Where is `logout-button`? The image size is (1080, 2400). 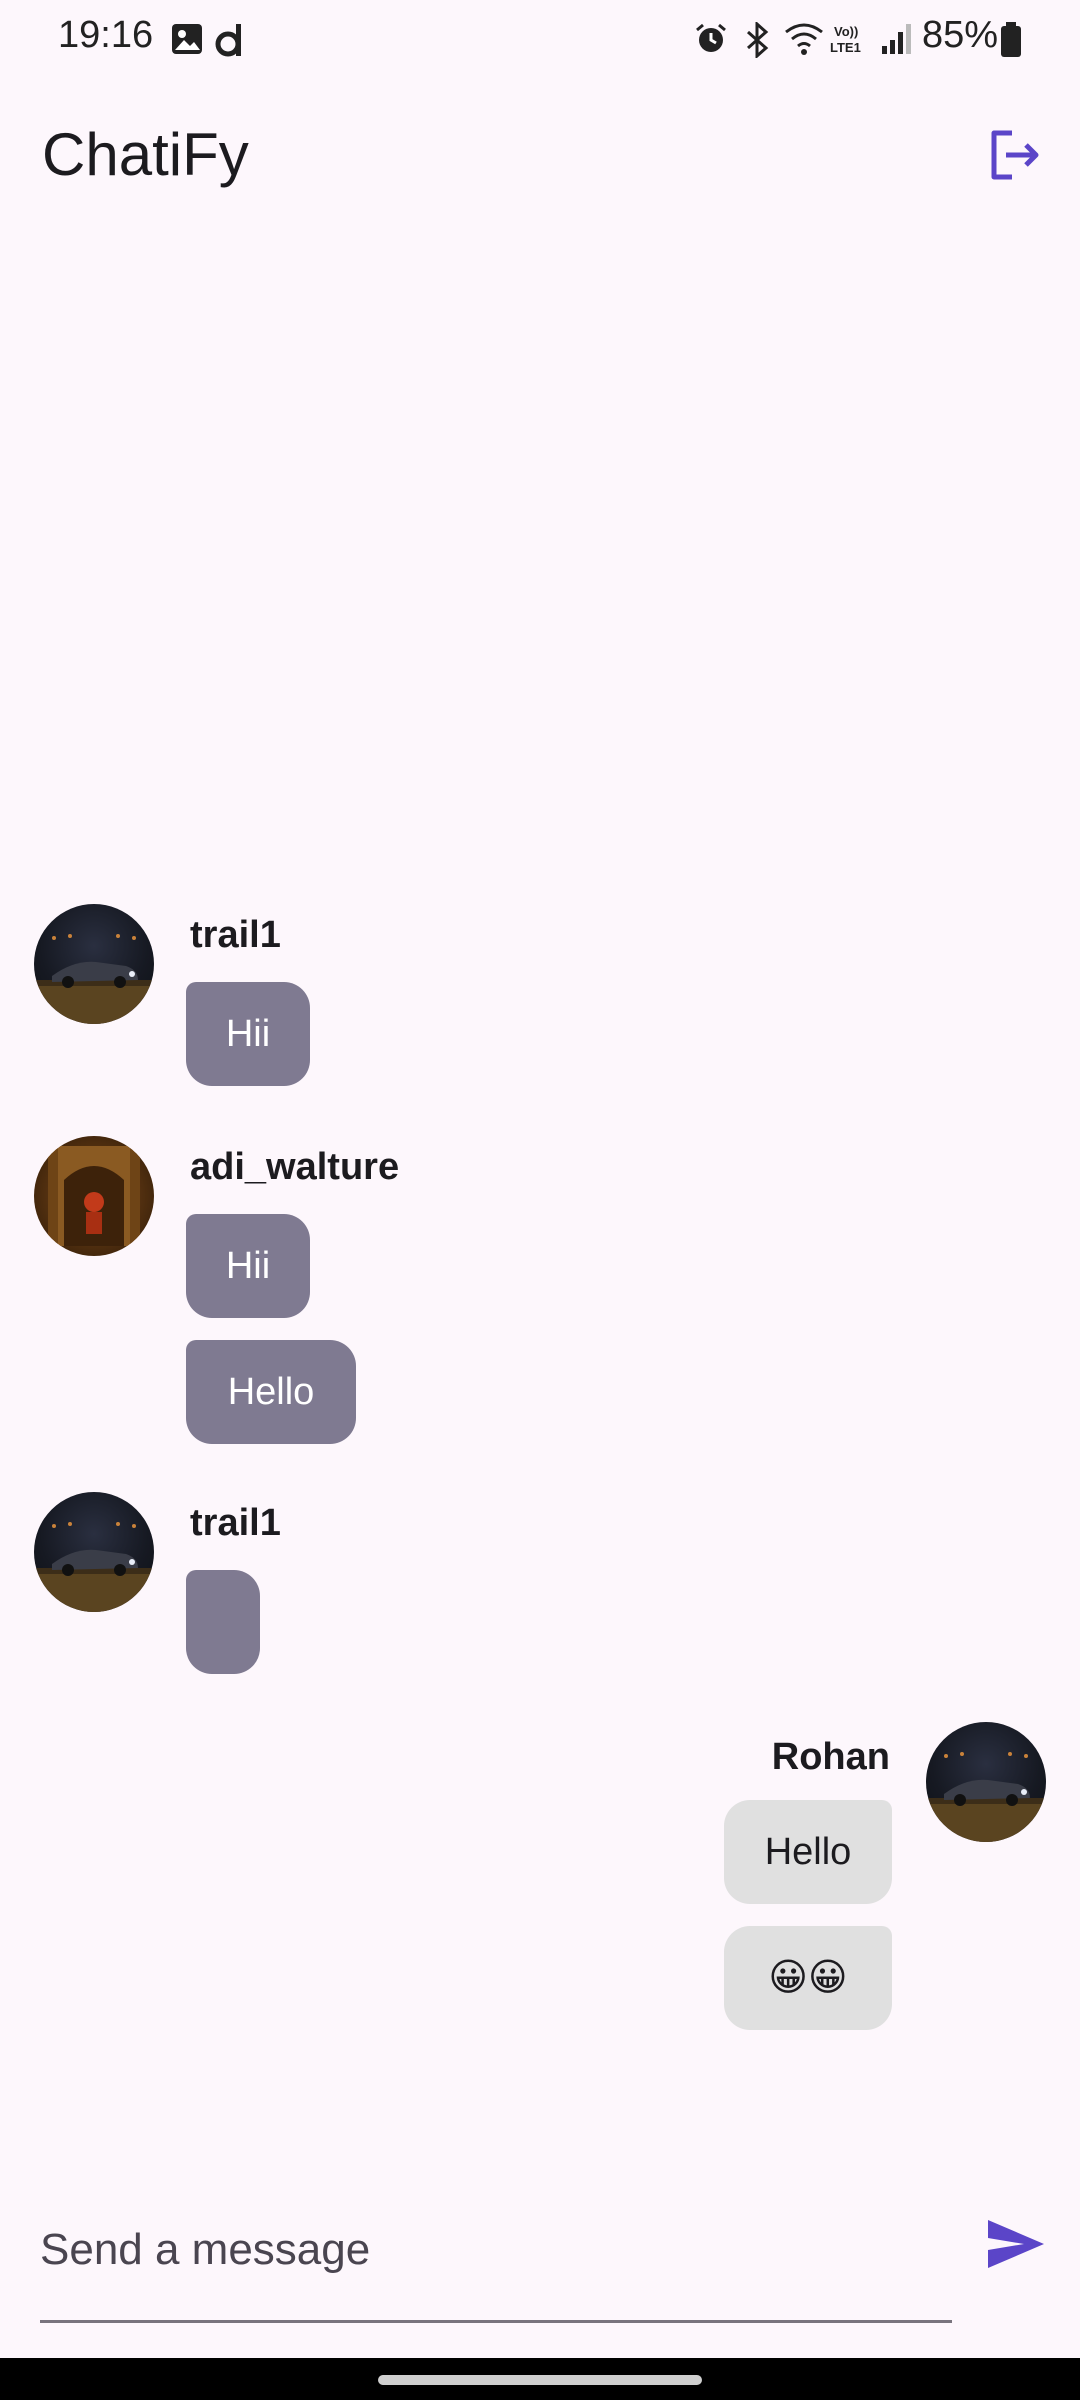 logout-button is located at coordinates (1014, 155).